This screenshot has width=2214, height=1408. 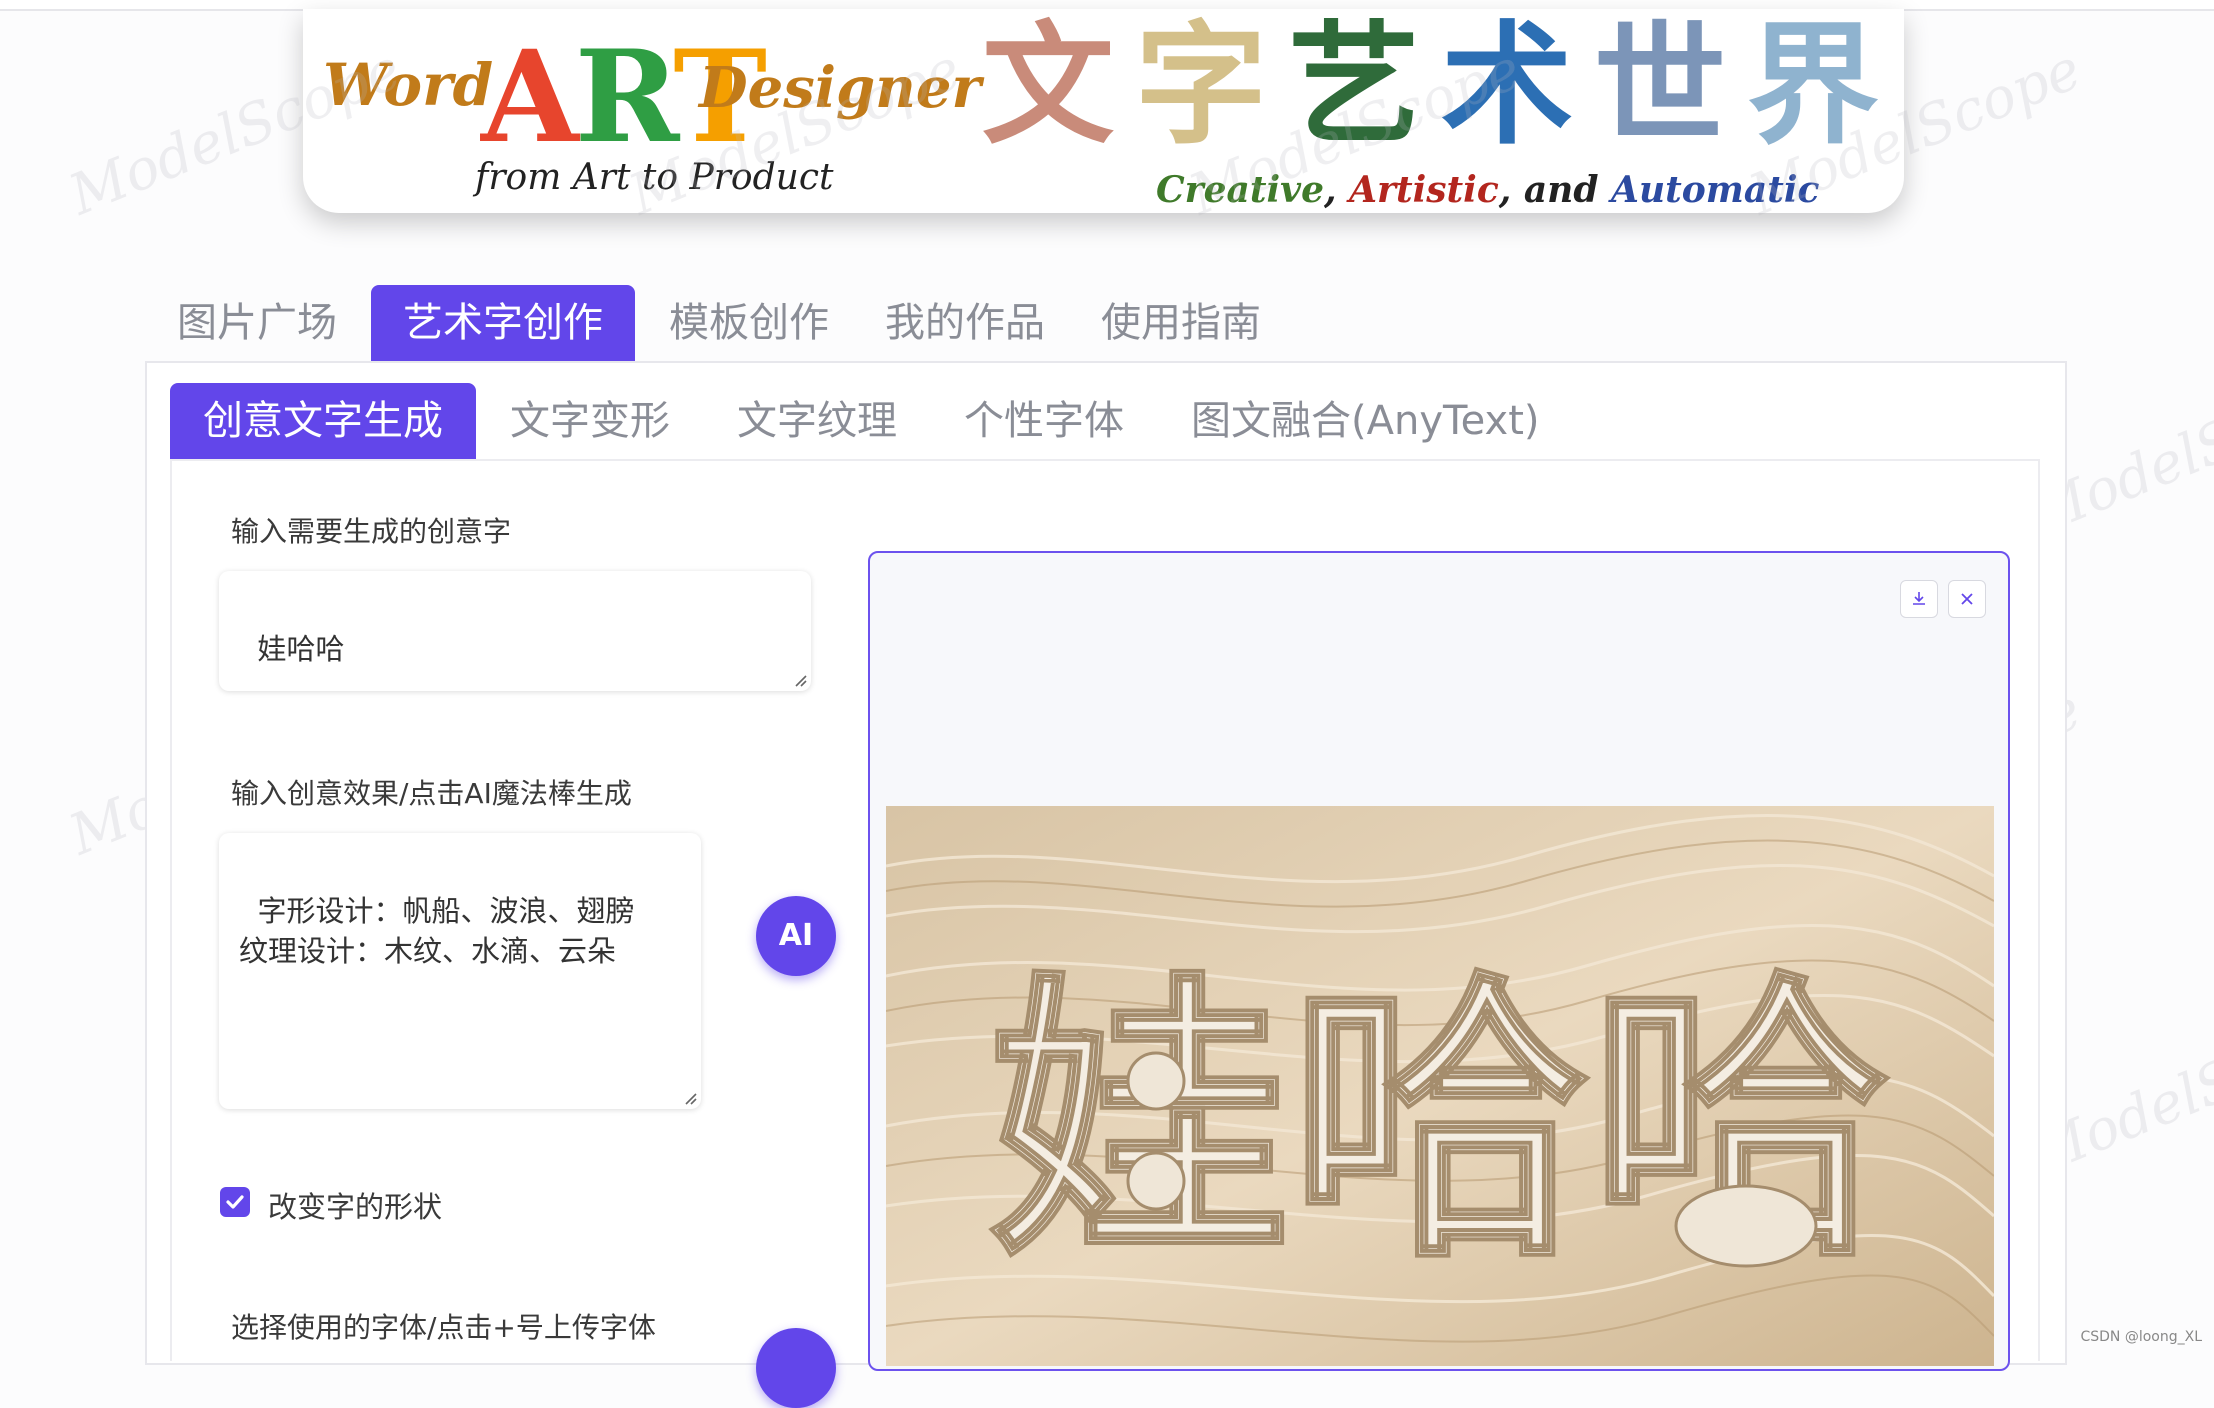 What do you see at coordinates (2141, 1337) in the screenshot?
I see `footer-credit: CSDN @loong_XL` at bounding box center [2141, 1337].